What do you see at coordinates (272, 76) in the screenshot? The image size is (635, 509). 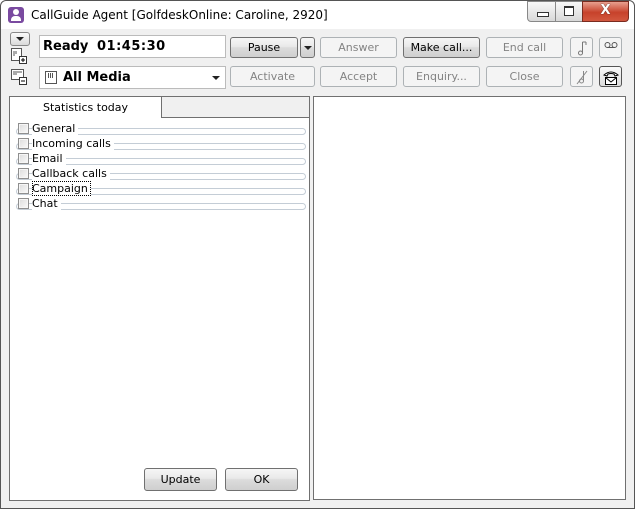 I see `activate-button: Activate` at bounding box center [272, 76].